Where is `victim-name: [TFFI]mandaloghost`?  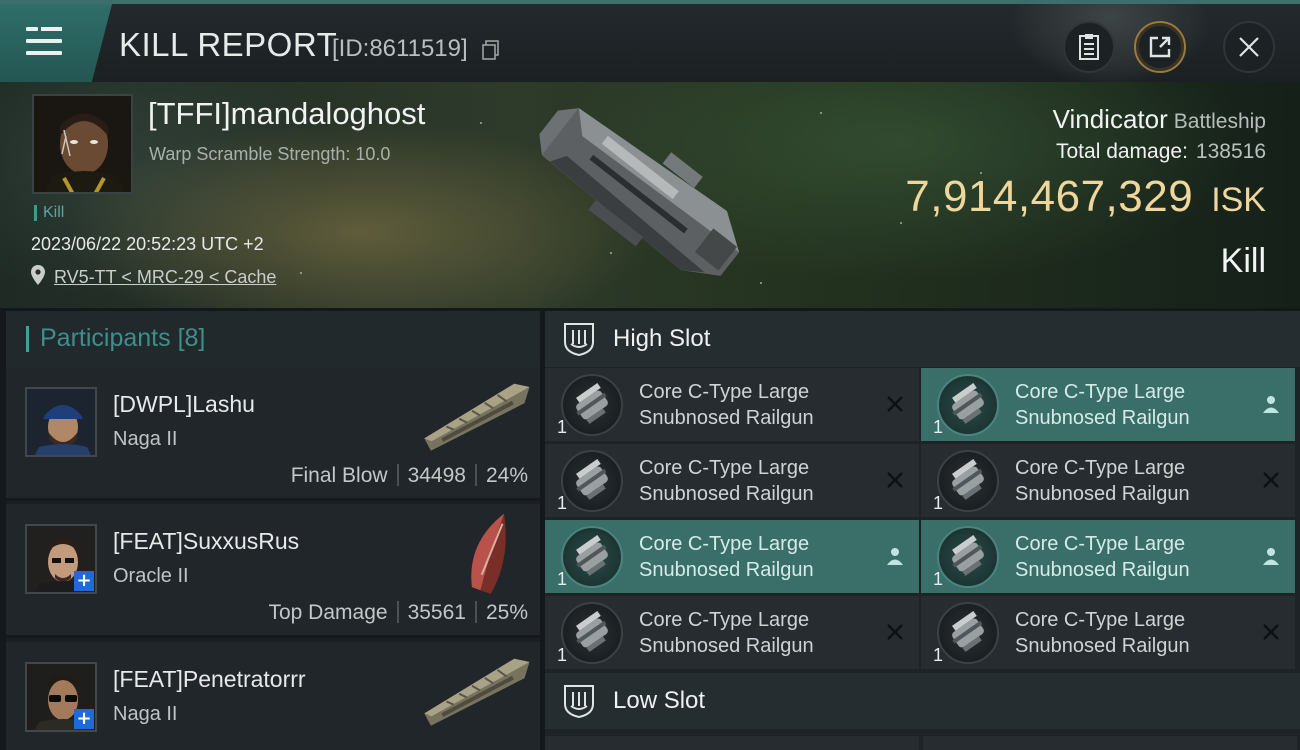 victim-name: [TFFI]mandaloghost is located at coordinates (286, 114).